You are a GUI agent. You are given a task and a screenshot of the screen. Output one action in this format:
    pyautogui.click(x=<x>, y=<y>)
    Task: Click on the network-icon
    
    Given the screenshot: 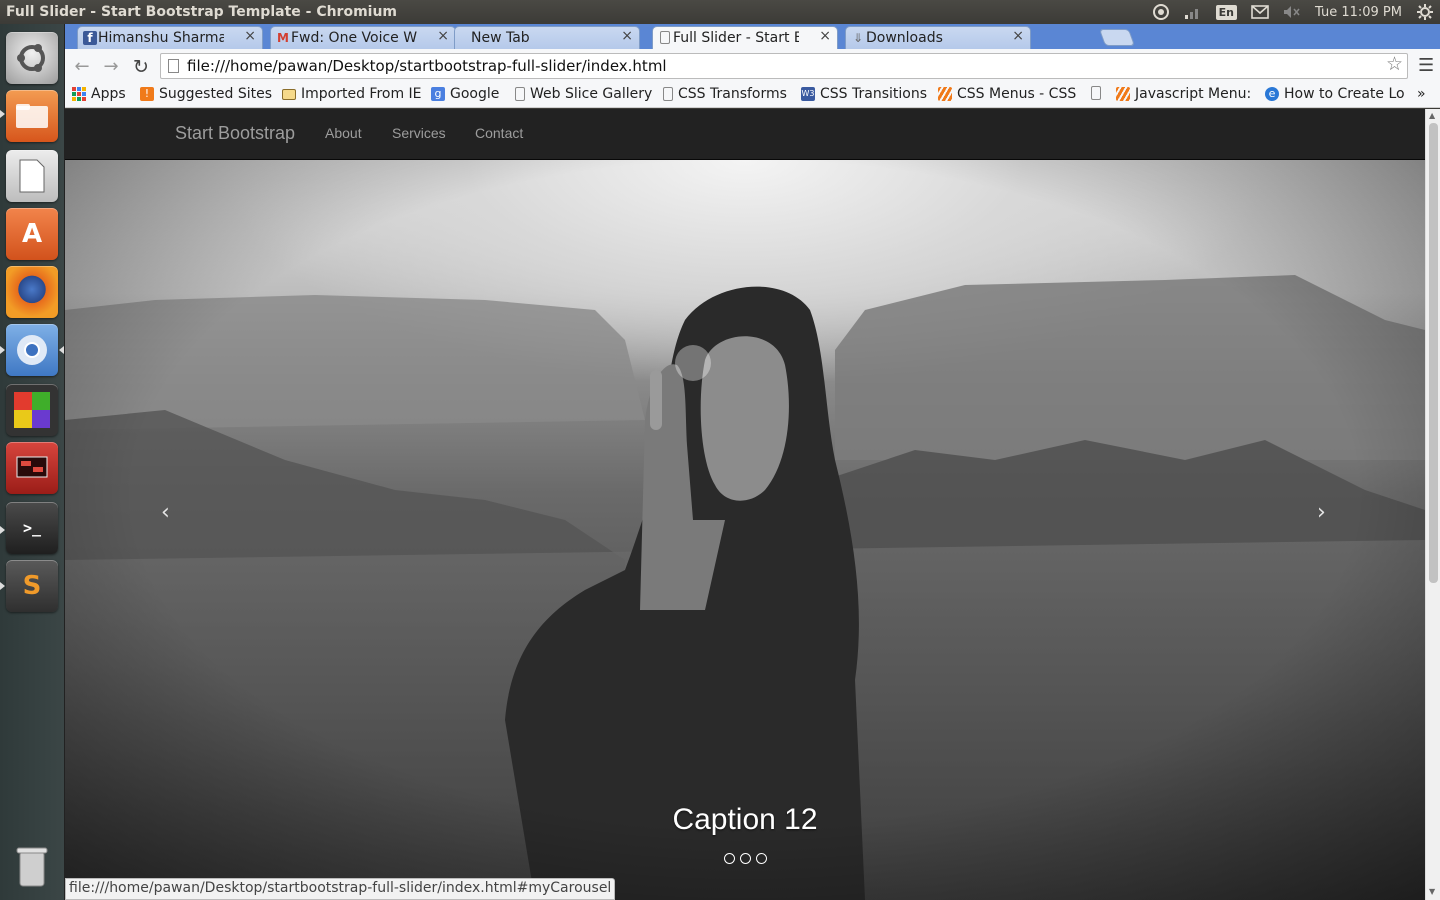 What is the action you would take?
    pyautogui.click(x=1193, y=12)
    